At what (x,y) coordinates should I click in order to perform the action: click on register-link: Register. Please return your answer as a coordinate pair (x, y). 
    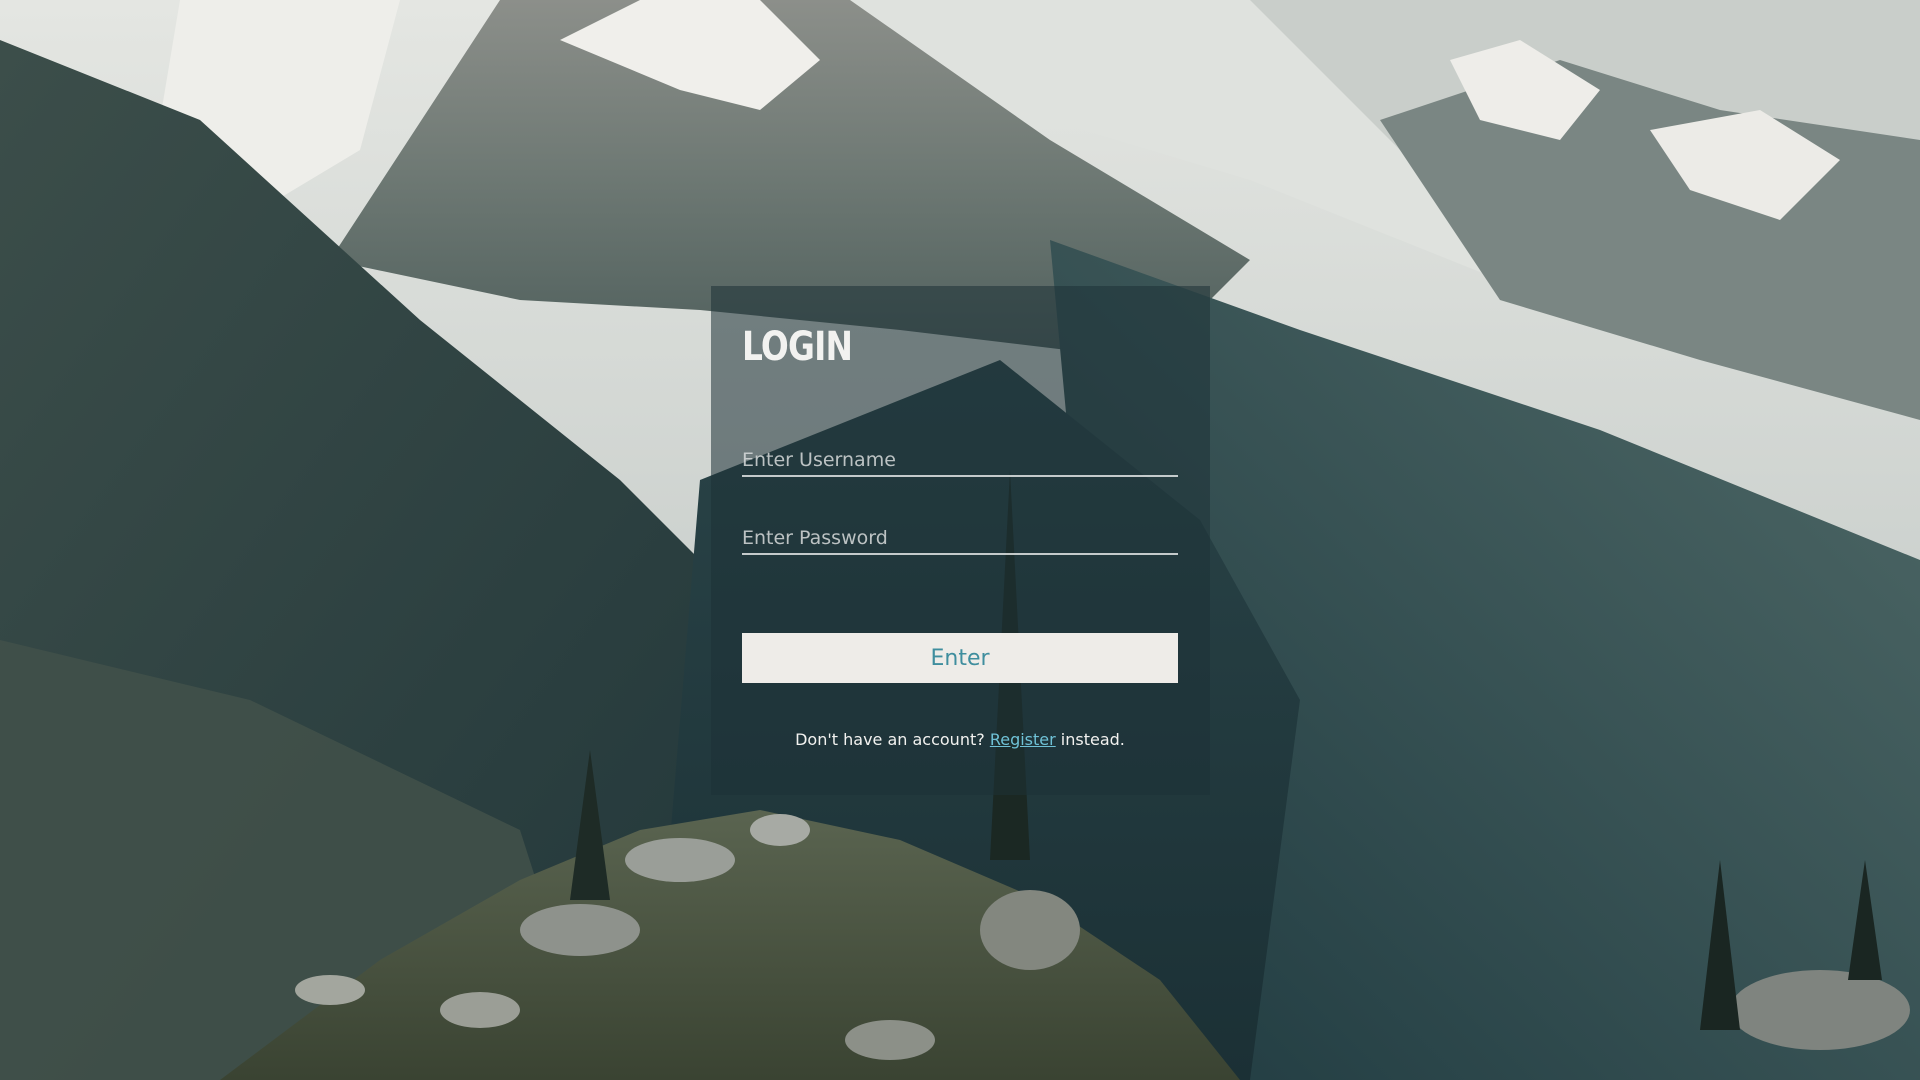
    Looking at the image, I should click on (1023, 739).